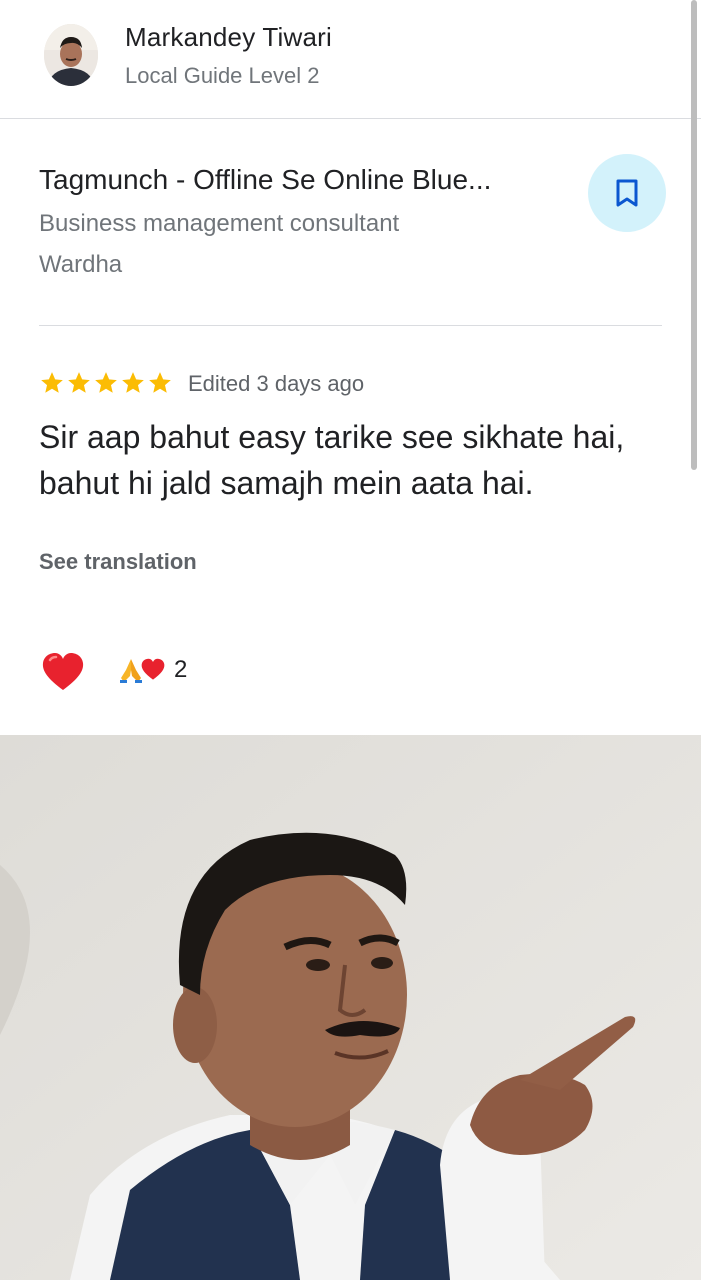  Describe the element at coordinates (350, 59) in the screenshot. I see `reviewer-header: Markandey Tiwari Local Guide Level 2` at that location.